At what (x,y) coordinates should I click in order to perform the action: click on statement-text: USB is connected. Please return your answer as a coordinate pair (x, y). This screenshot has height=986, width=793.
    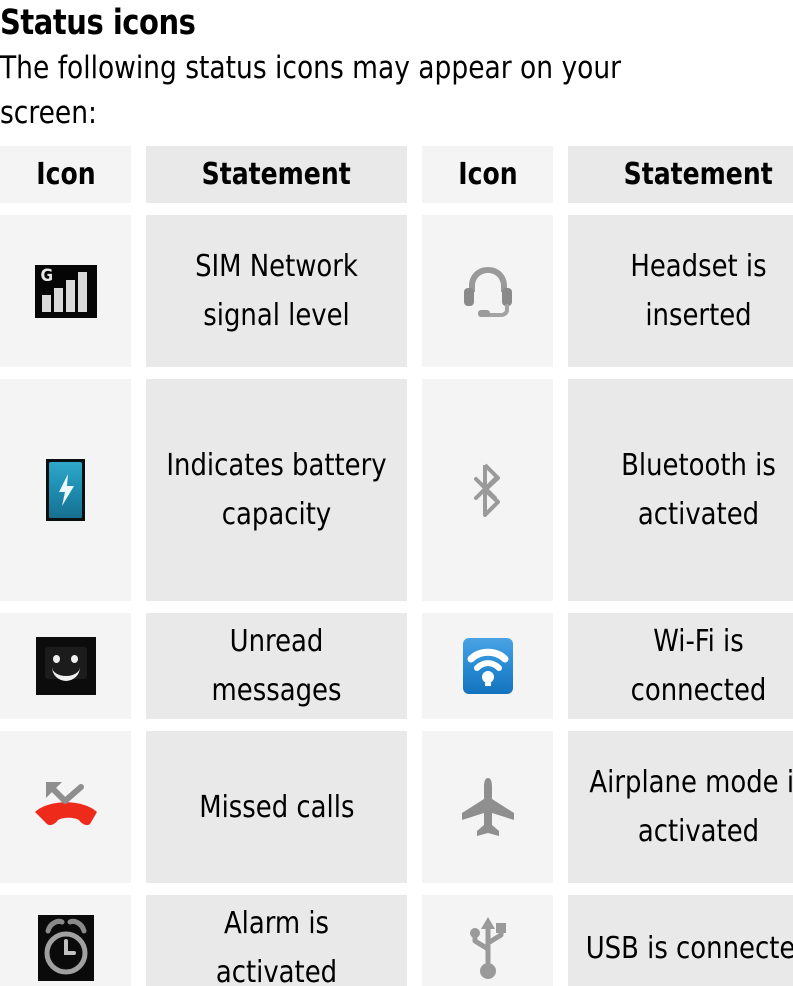
    Looking at the image, I should click on (689, 948).